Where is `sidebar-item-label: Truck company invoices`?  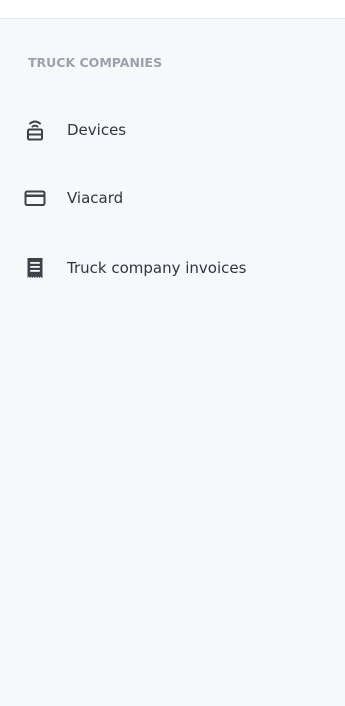 sidebar-item-label: Truck company invoices is located at coordinates (157, 268).